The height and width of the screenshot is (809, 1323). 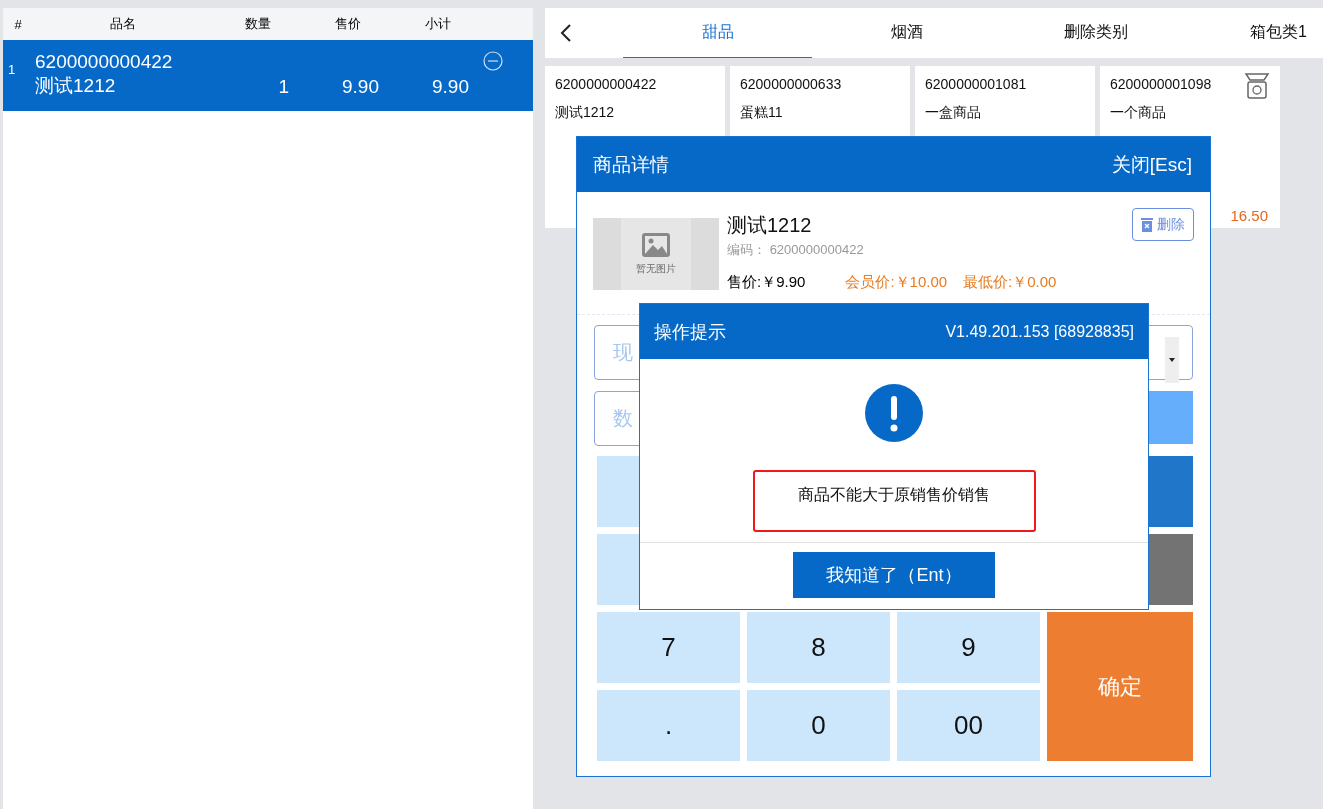 What do you see at coordinates (18, 24) in the screenshot?
I see `column-header: #` at bounding box center [18, 24].